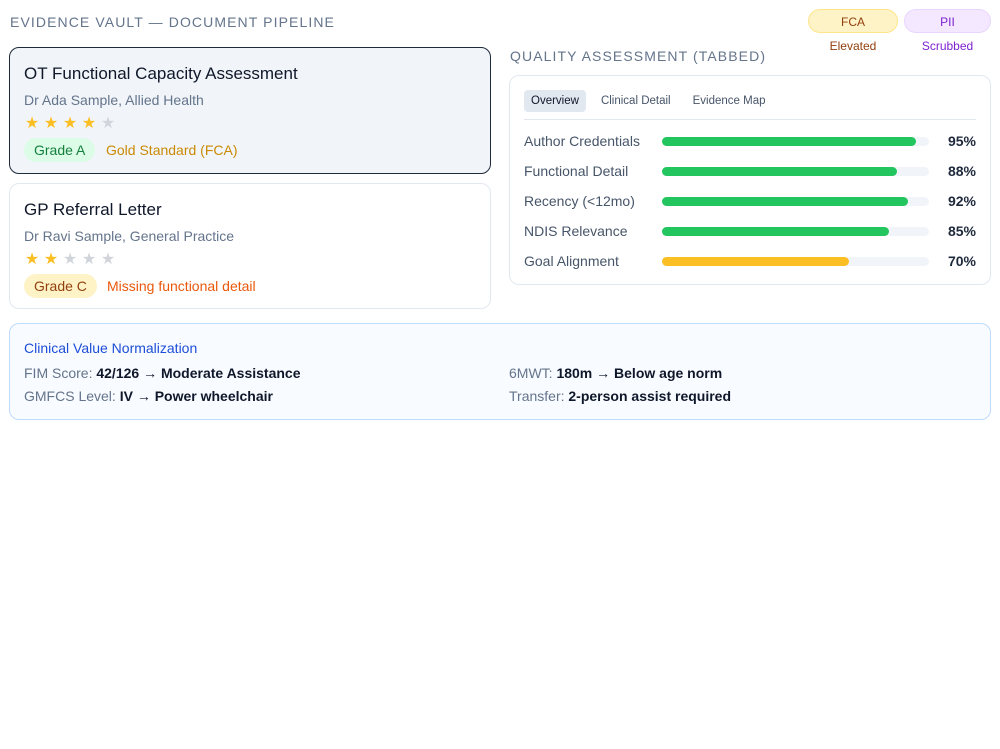 This screenshot has height=749, width=1000. I want to click on normalization-item: GMFCS Level: IV → Power wheelchair, so click(148, 396).